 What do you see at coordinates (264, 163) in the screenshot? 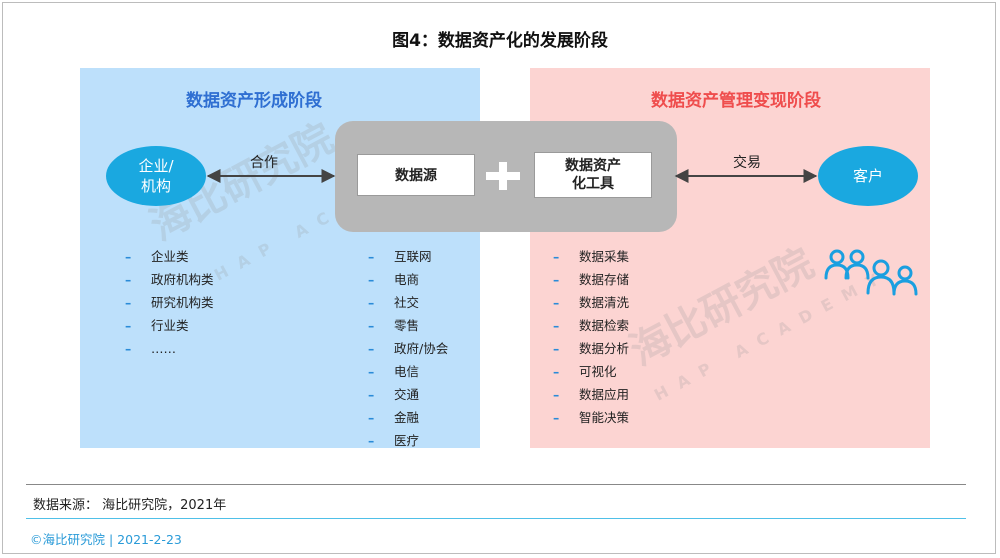
I see `cooperation-label: 合作` at bounding box center [264, 163].